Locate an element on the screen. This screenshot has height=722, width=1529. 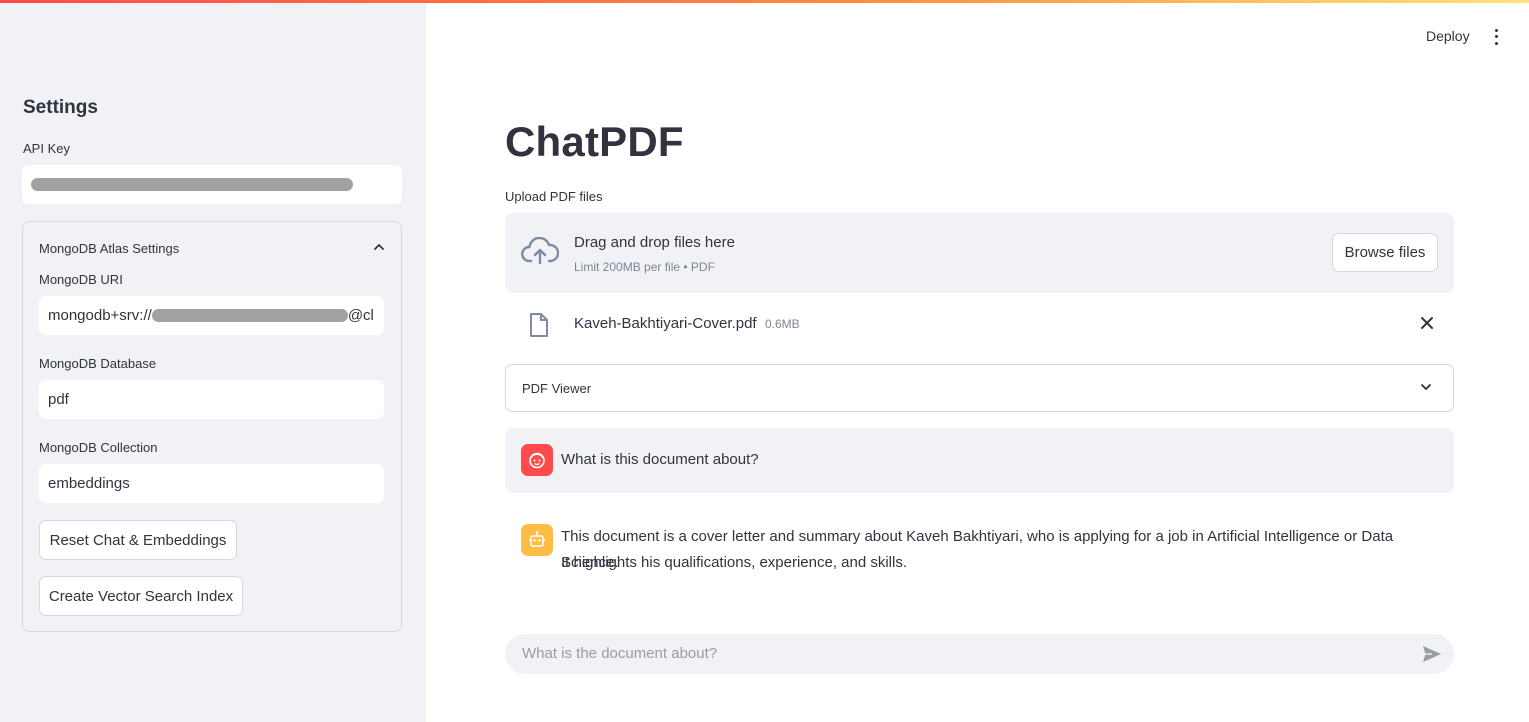
mongodb-uri-suffix: @cl is located at coordinates (360, 315).